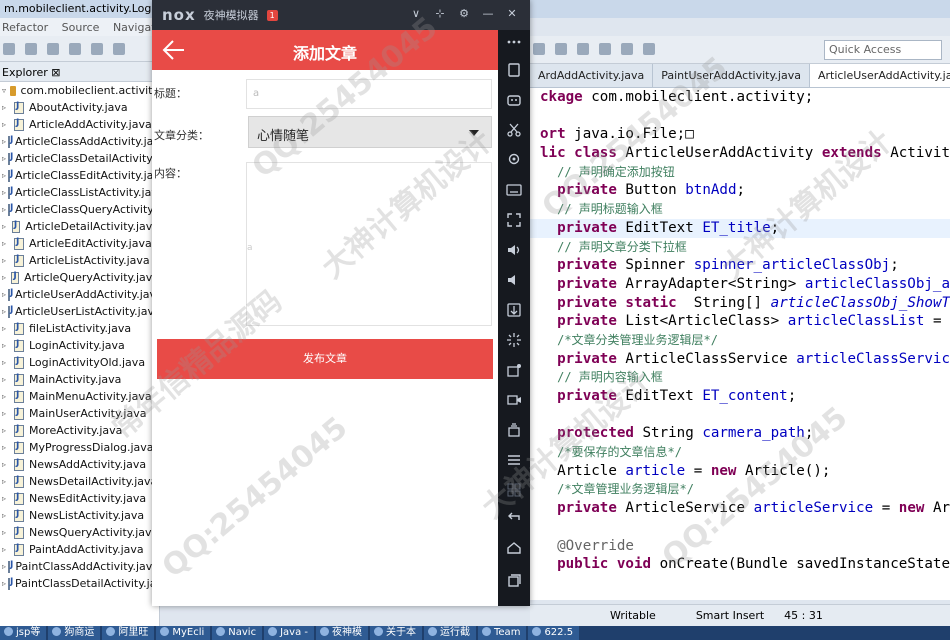 The width and height of the screenshot is (950, 640). Describe the element at coordinates (514, 430) in the screenshot. I see `multi-instance-icon` at that location.